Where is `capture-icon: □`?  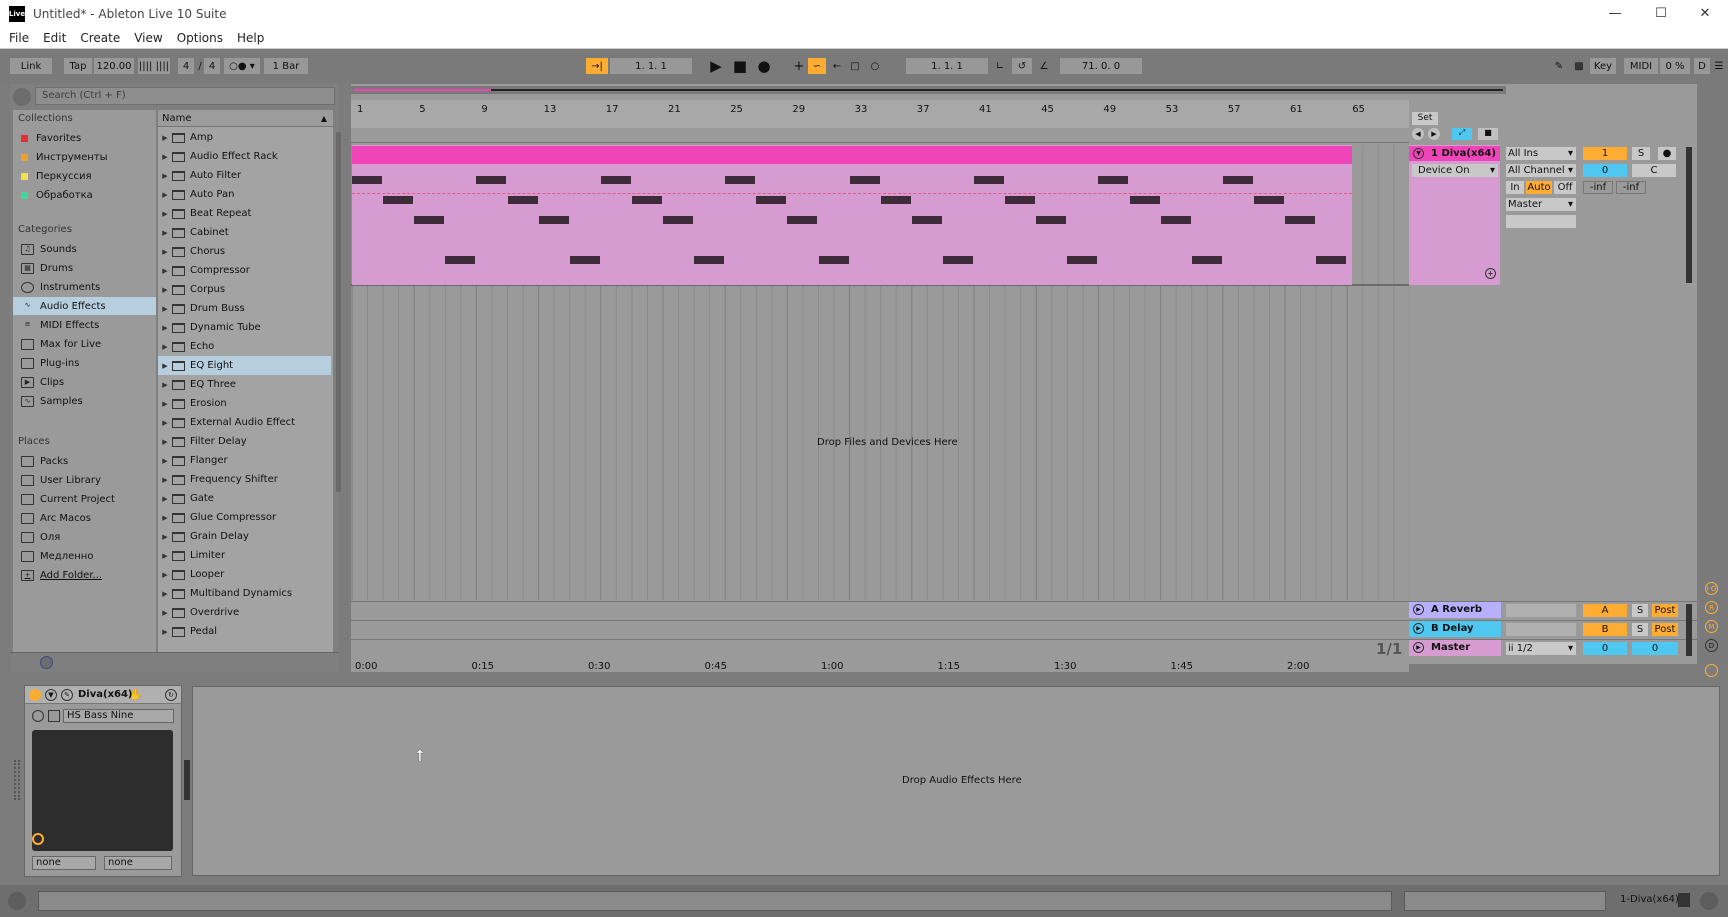 capture-icon: □ is located at coordinates (855, 66).